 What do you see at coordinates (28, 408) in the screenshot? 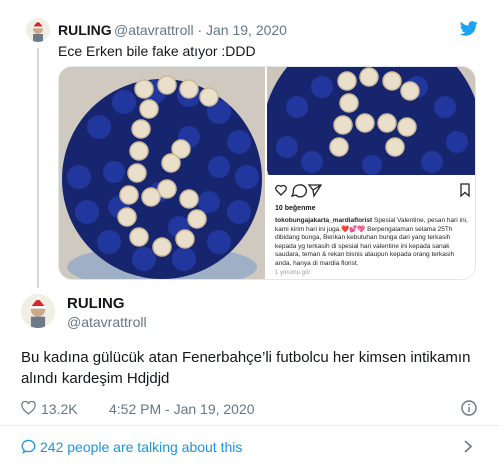
I see `heart-icon` at bounding box center [28, 408].